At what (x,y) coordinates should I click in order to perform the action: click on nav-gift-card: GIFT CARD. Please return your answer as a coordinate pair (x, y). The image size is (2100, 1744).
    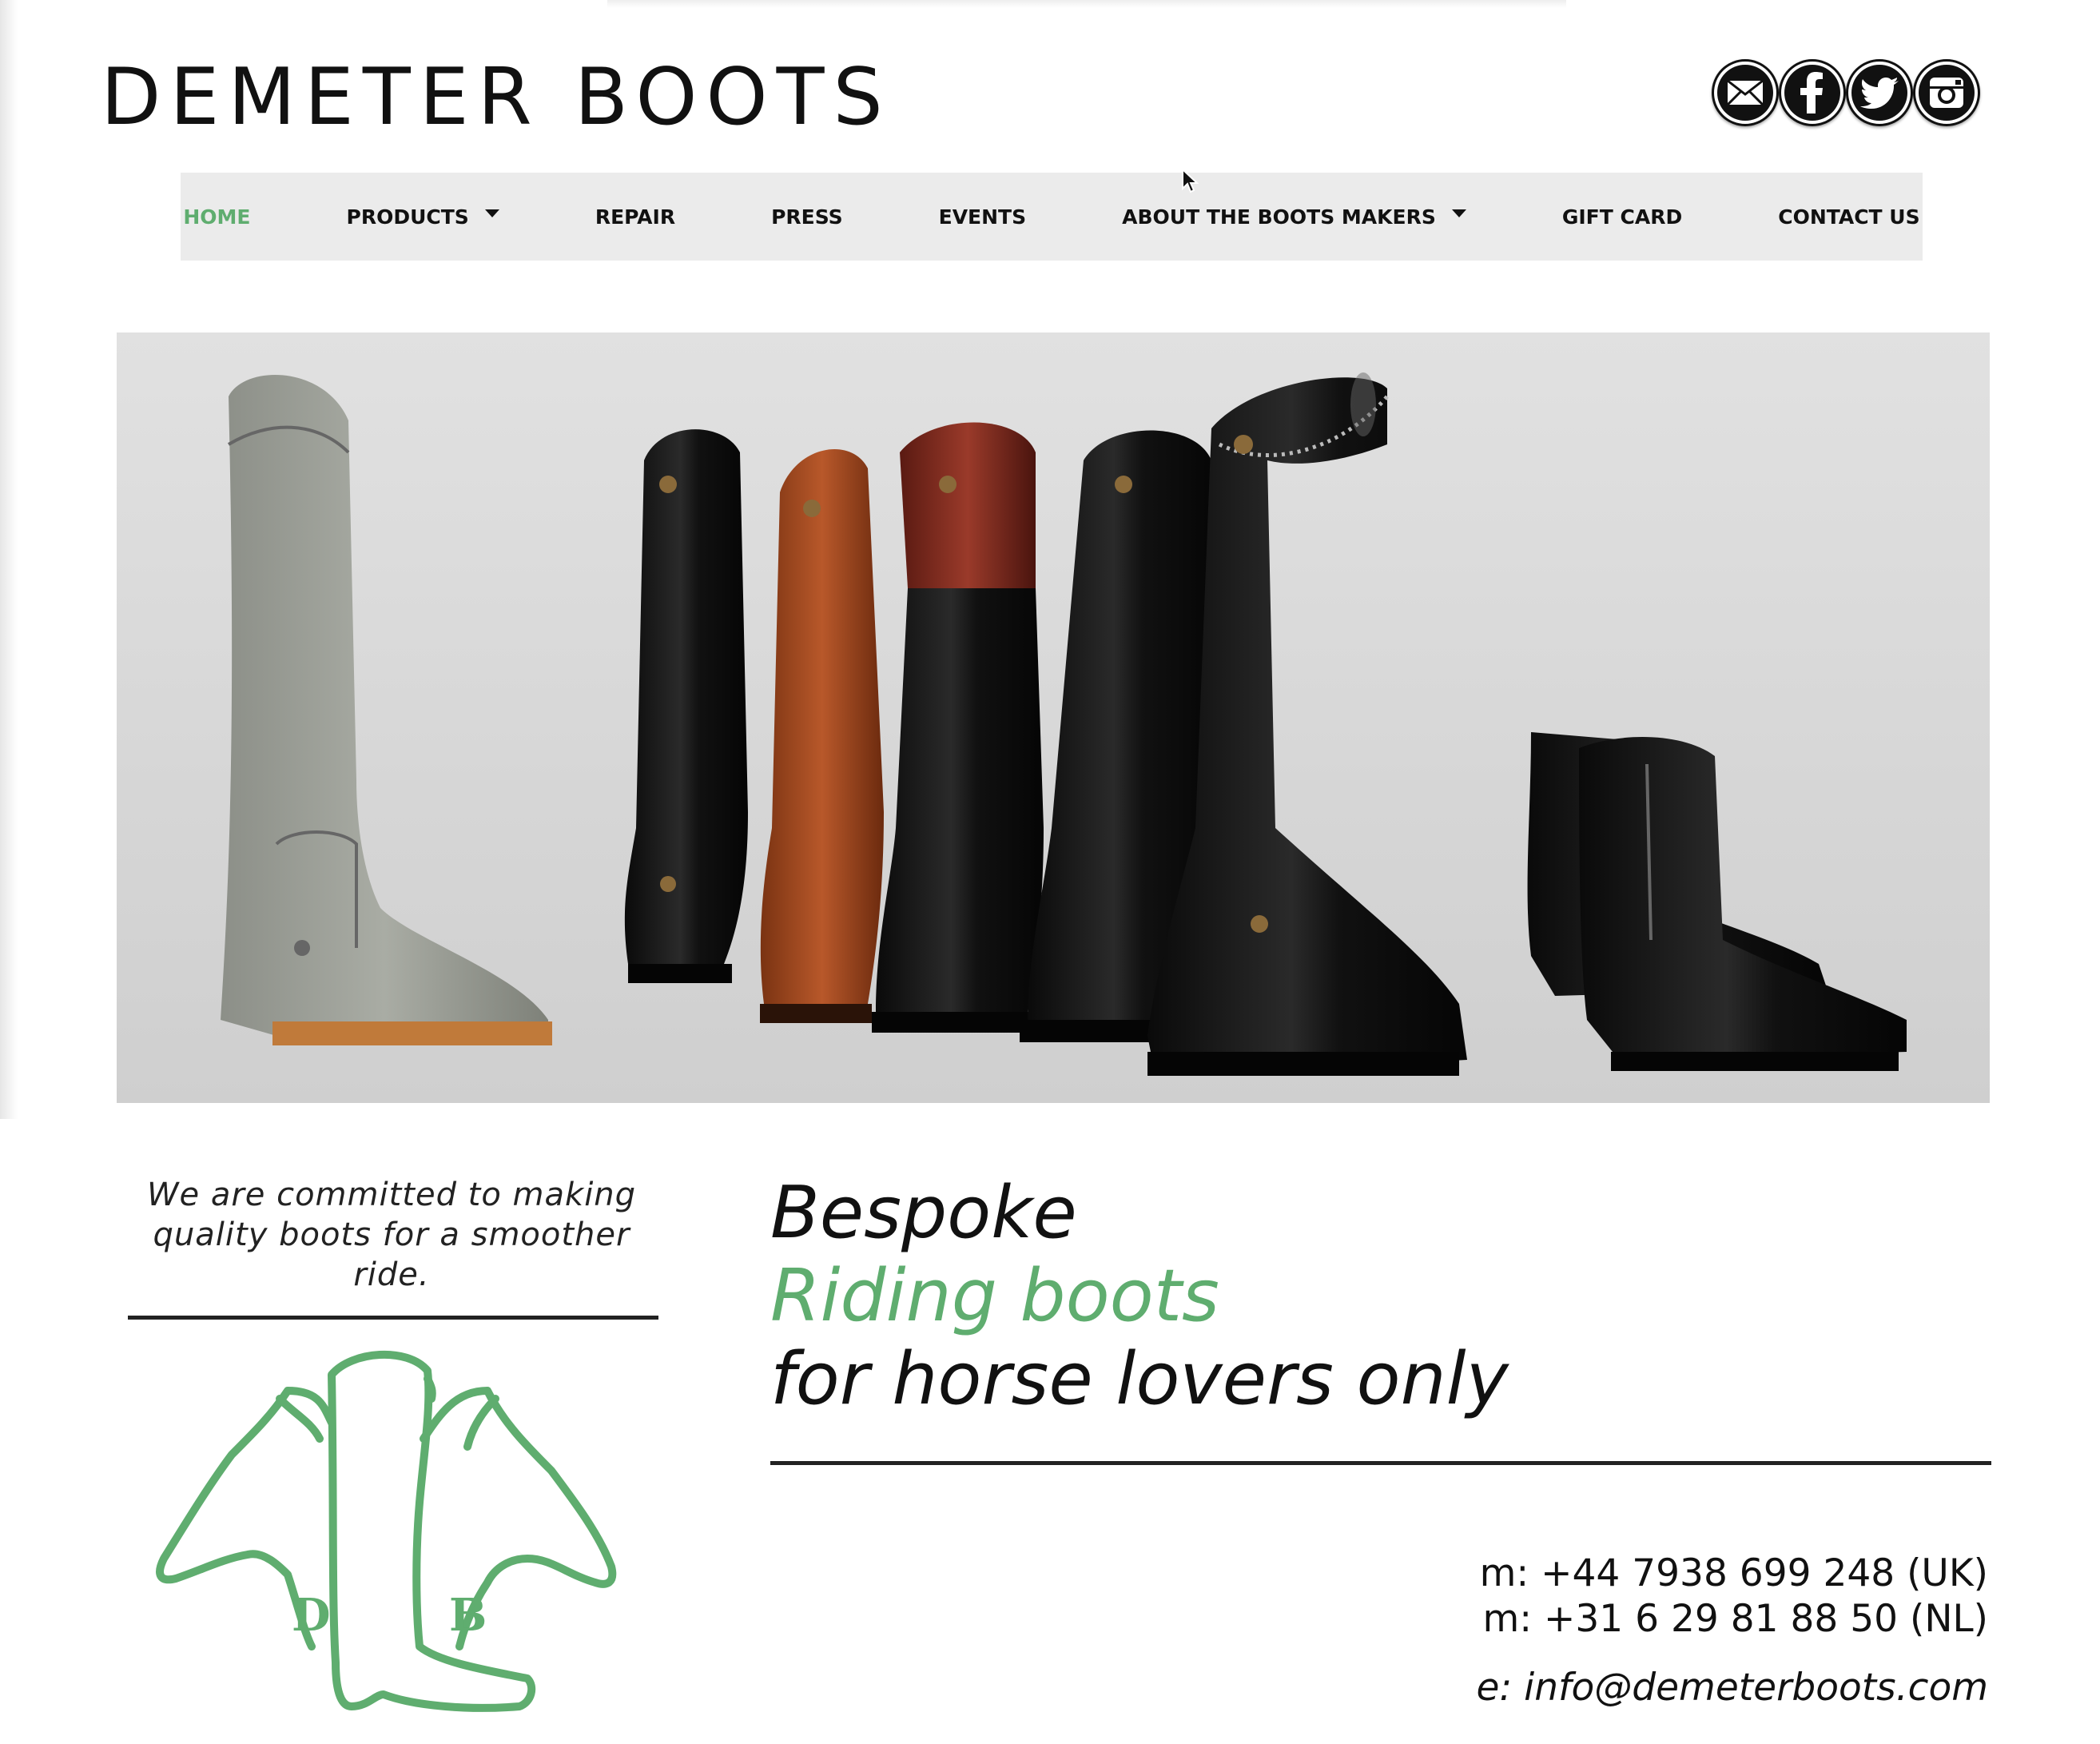
    Looking at the image, I should click on (1622, 217).